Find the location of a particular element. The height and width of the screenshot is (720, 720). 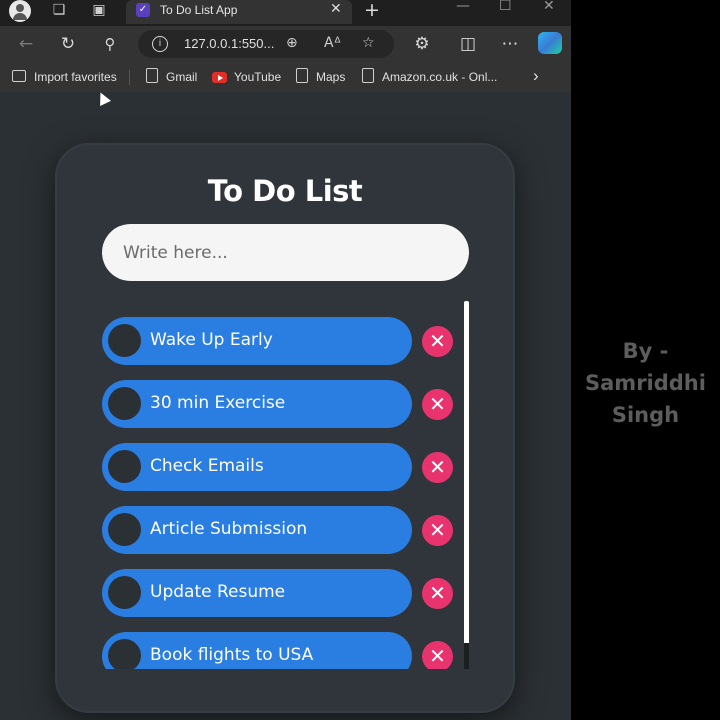

tab-todo-app: ✓ To Do List App ✕ is located at coordinates (239, 12).